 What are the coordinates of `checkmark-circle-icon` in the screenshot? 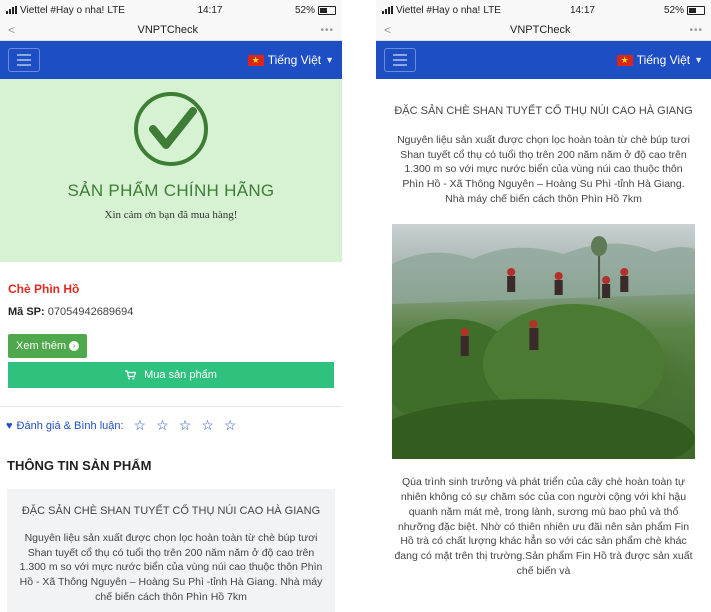 It's located at (171, 129).